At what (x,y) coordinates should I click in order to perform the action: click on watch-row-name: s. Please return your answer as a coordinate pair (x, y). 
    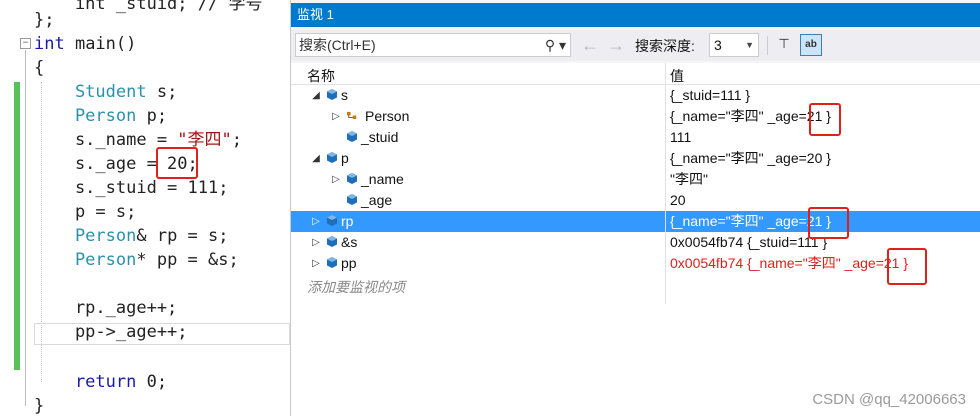
    Looking at the image, I should click on (344, 95).